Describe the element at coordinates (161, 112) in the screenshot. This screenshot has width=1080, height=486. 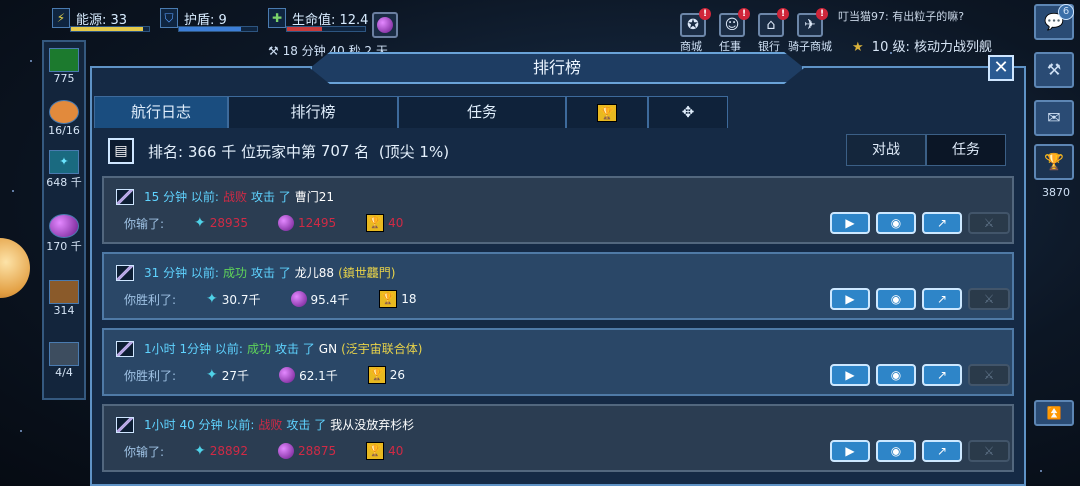
I see `tab-log: 航行日志` at that location.